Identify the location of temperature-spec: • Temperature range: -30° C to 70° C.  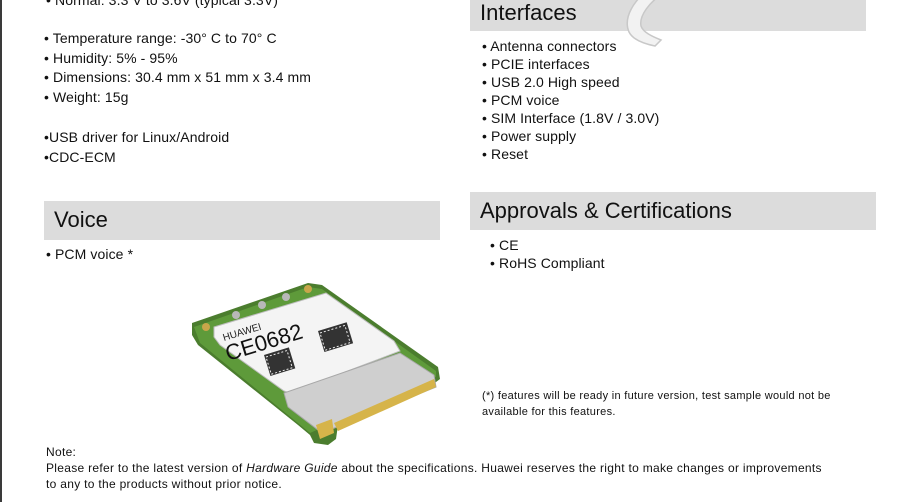
(160, 38).